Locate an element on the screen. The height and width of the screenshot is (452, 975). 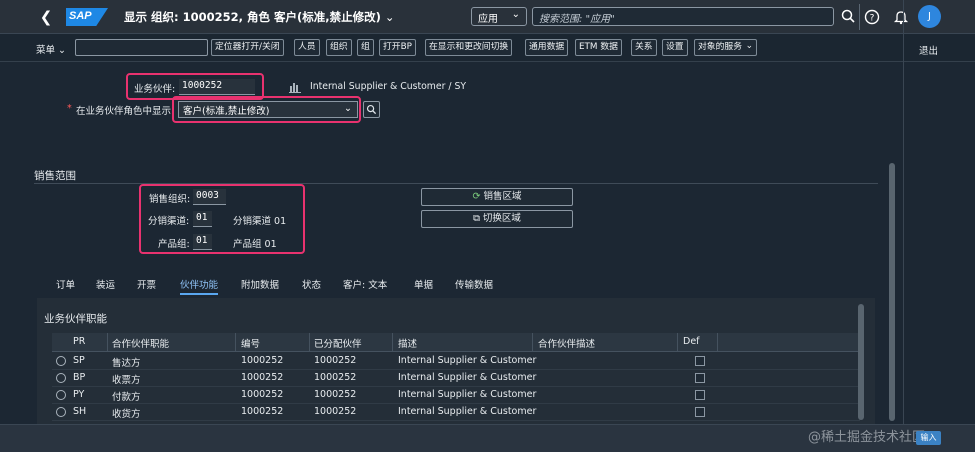
column-header: PR is located at coordinates (79, 341).